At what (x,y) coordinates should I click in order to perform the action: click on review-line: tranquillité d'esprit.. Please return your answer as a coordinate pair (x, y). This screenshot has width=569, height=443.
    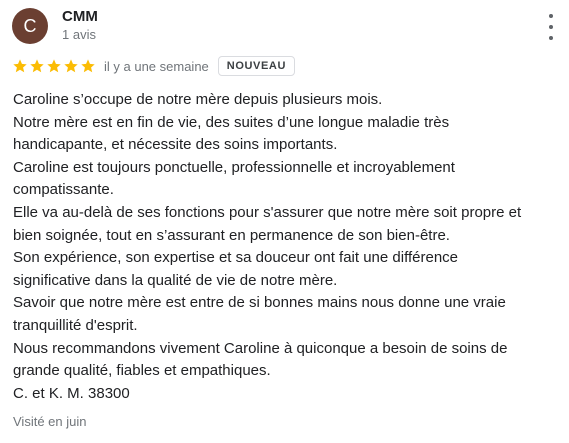
    Looking at the image, I should click on (75, 325).